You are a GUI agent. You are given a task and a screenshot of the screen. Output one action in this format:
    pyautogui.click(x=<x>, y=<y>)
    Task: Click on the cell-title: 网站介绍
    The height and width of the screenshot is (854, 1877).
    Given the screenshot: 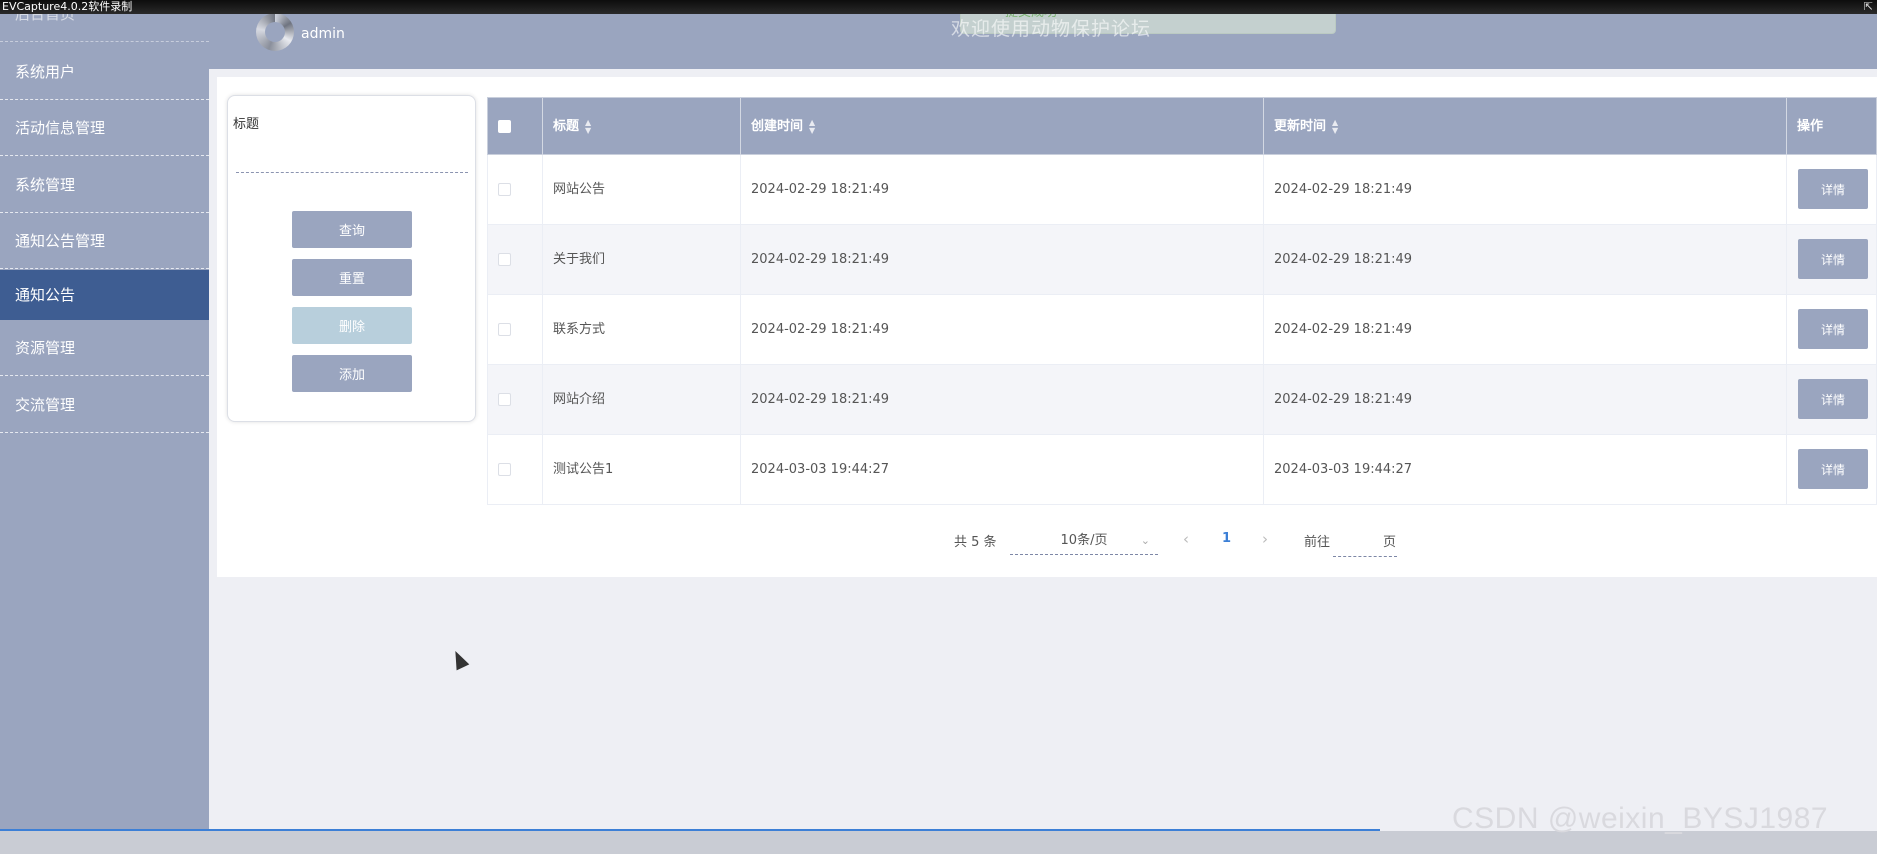 What is the action you would take?
    pyautogui.click(x=642, y=400)
    